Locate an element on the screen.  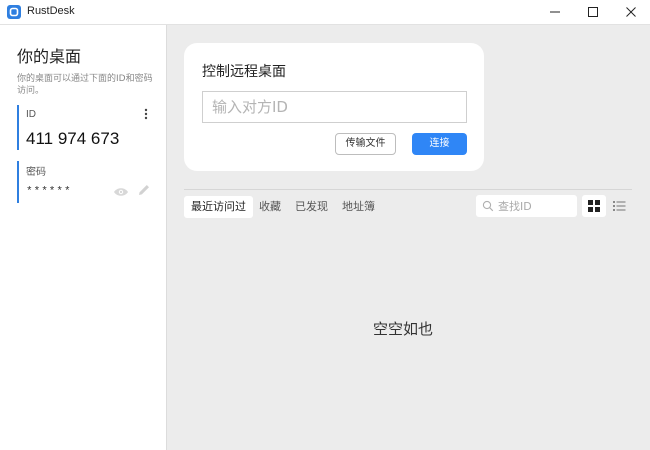
search-input is located at coordinates (535, 206).